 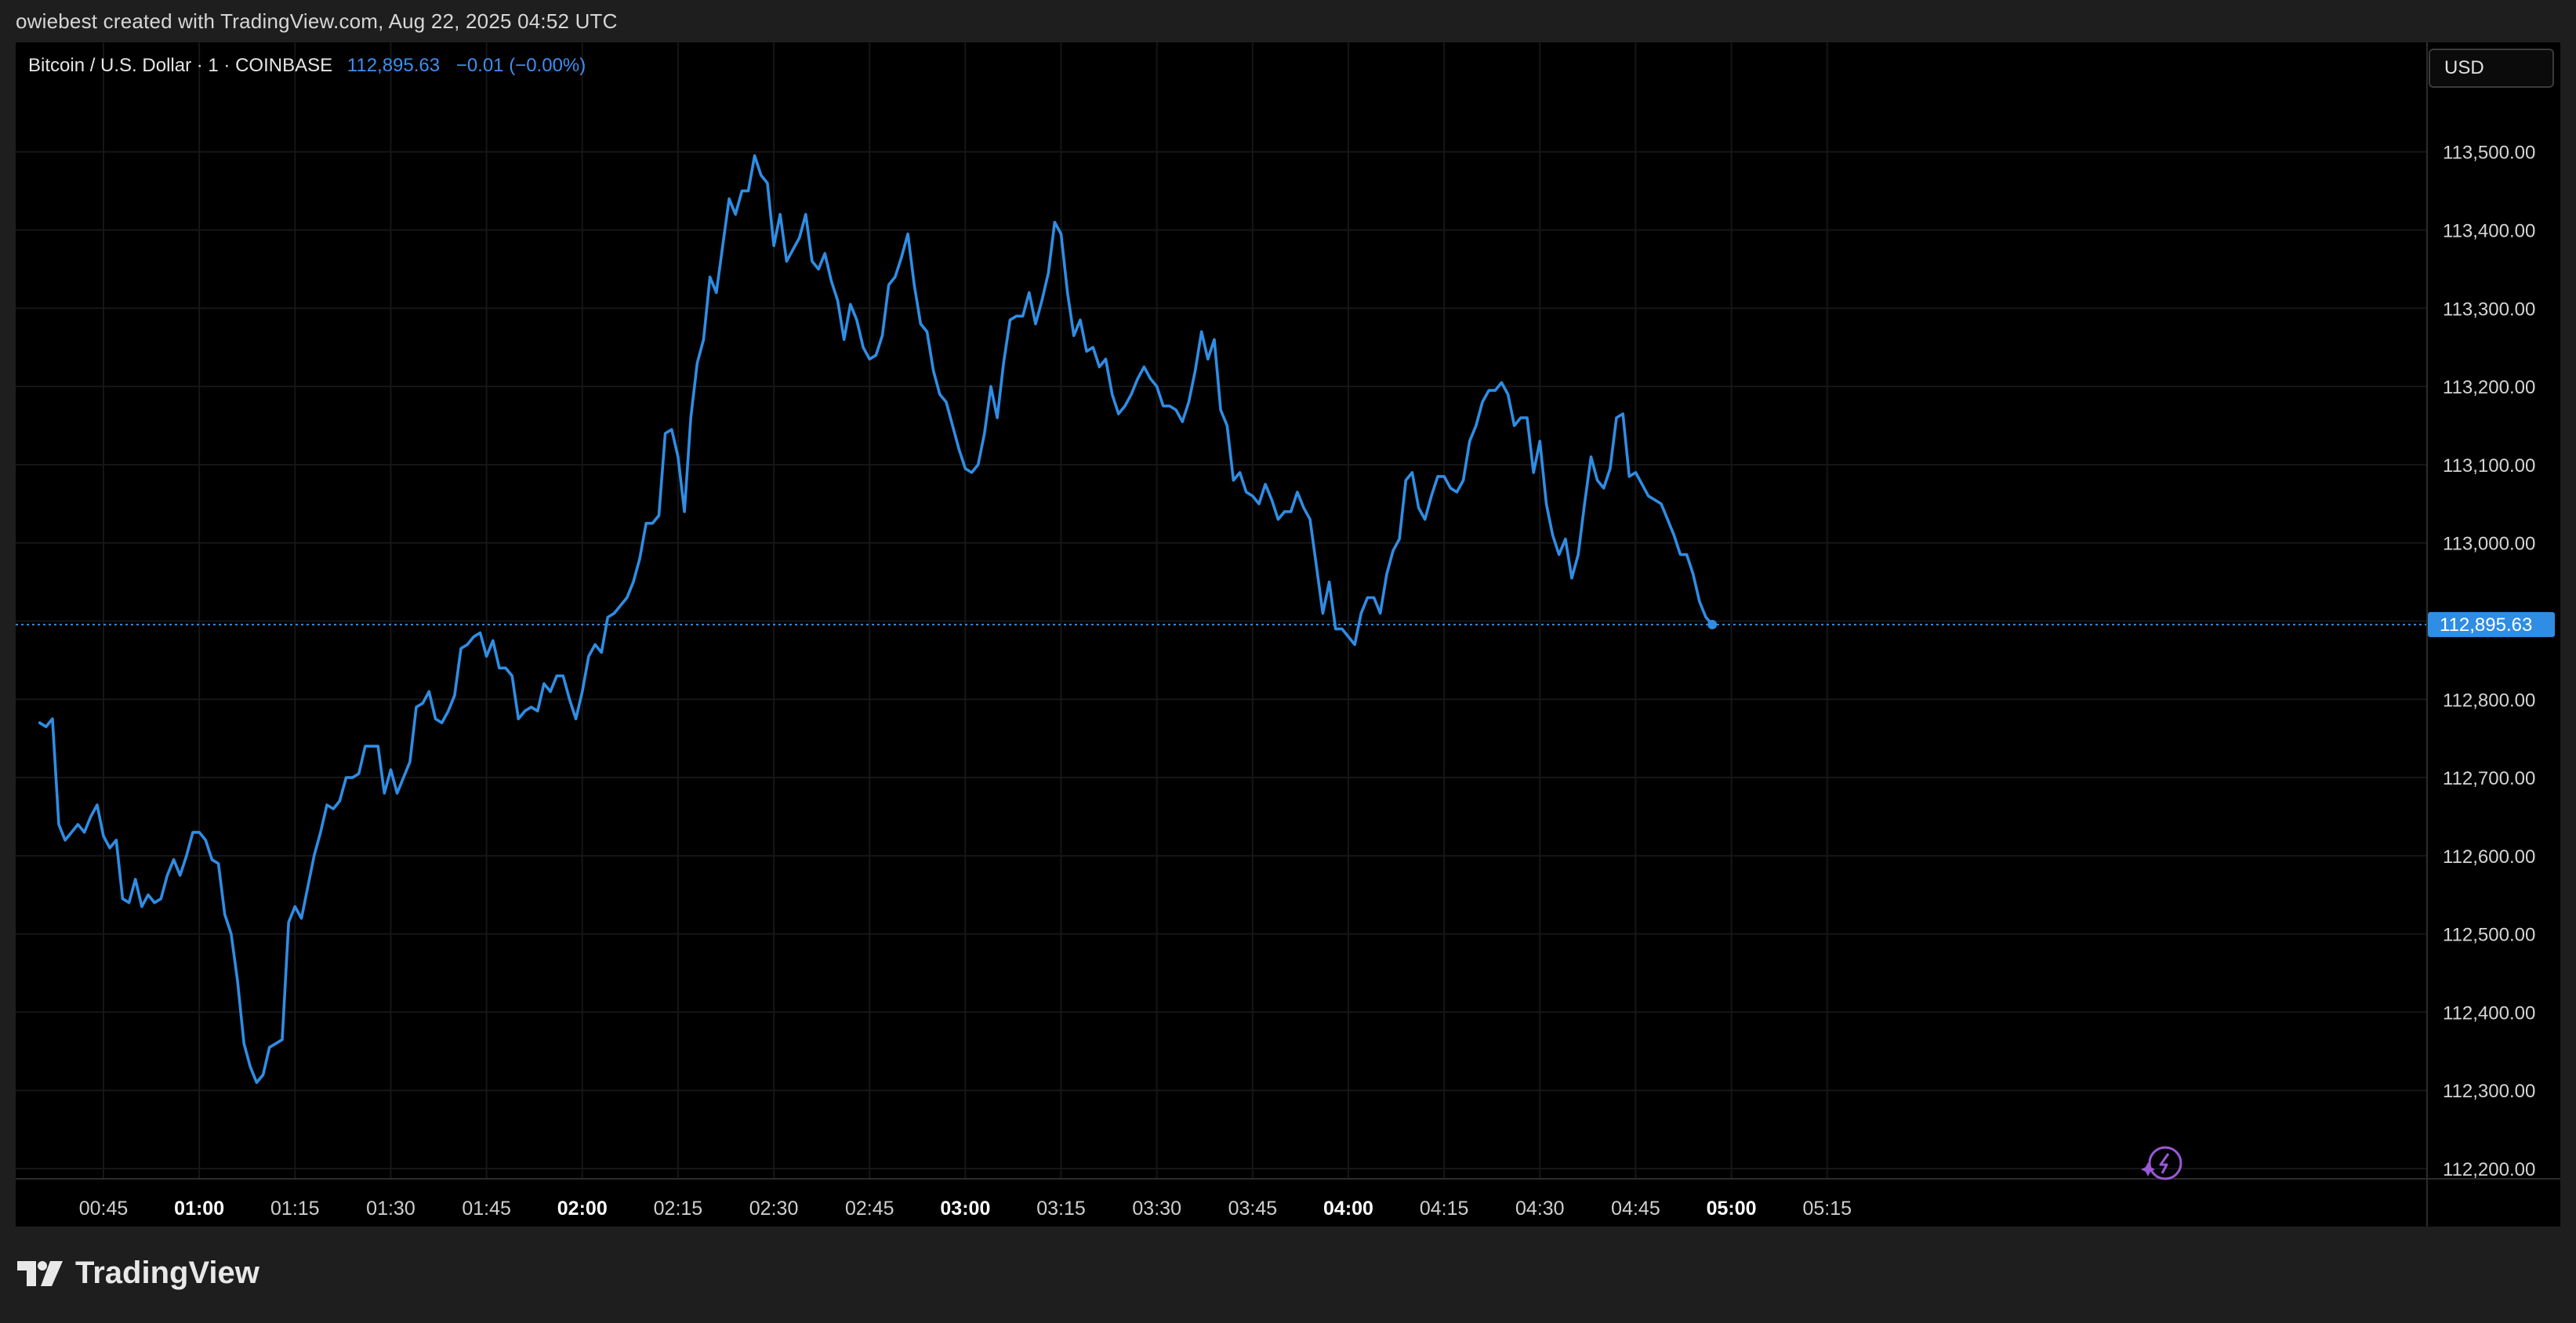 What do you see at coordinates (2486, 625) in the screenshot?
I see `last-price-label-text: 112,895.63` at bounding box center [2486, 625].